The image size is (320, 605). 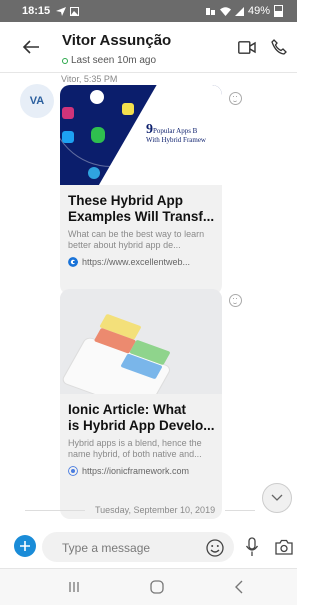 What do you see at coordinates (106, 548) in the screenshot?
I see `message-input-placeholder: Type a message` at bounding box center [106, 548].